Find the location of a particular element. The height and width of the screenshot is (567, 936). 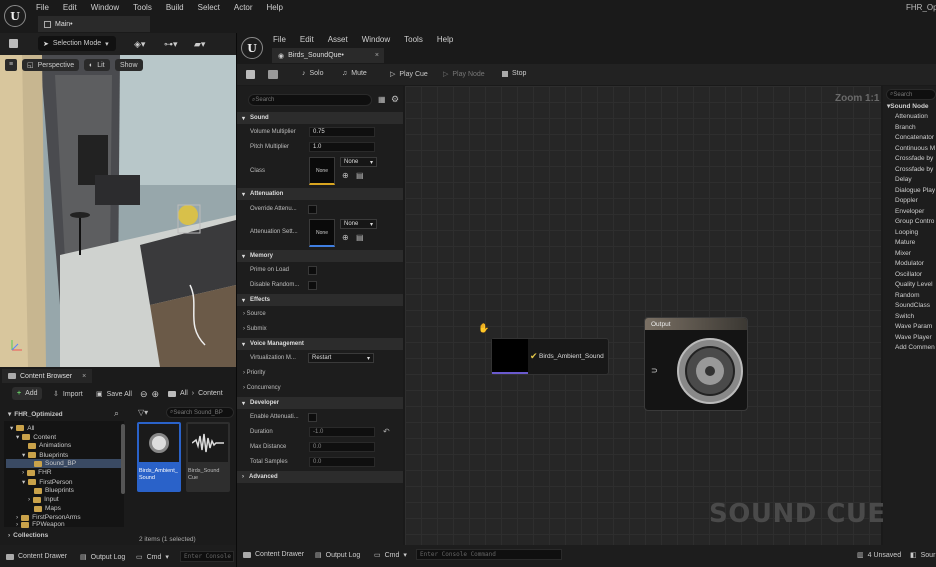

cinematics-icon: ▰▾ is located at coordinates (199, 44).